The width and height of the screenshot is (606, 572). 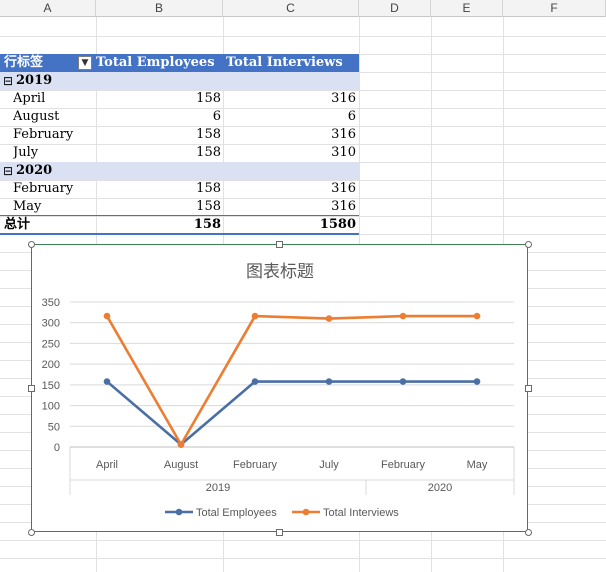 I want to click on legend-label: Total Employees, so click(x=236, y=513).